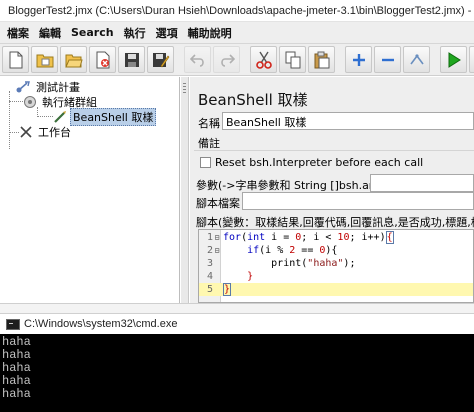 This screenshot has height=412, width=474. I want to click on redo-button, so click(226, 59).